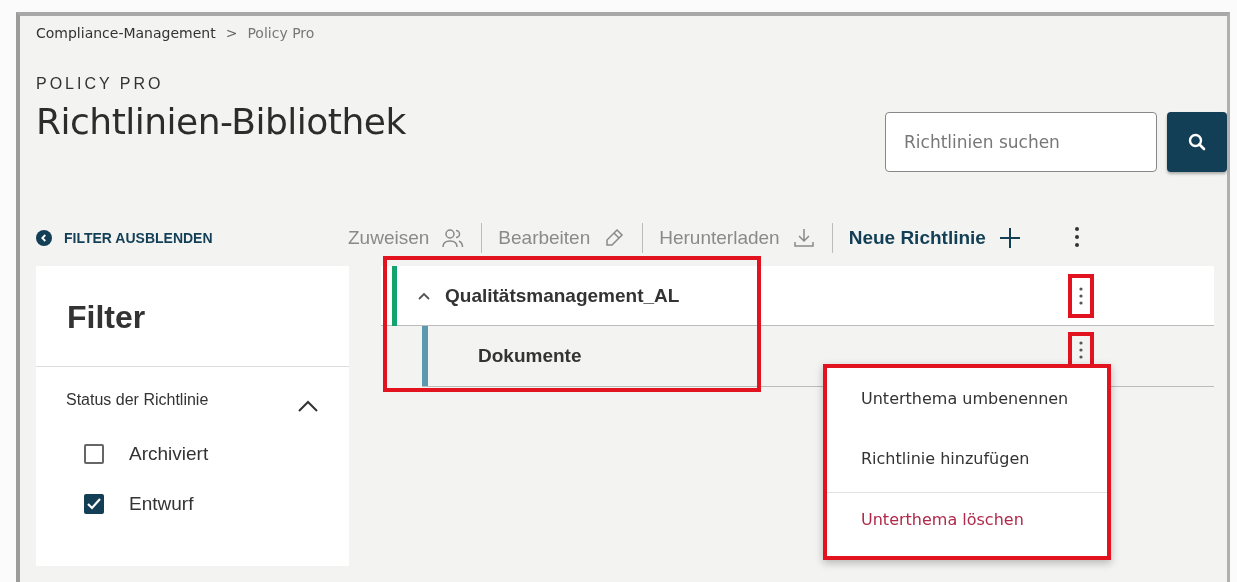  I want to click on chevron-icon, so click(308, 406).